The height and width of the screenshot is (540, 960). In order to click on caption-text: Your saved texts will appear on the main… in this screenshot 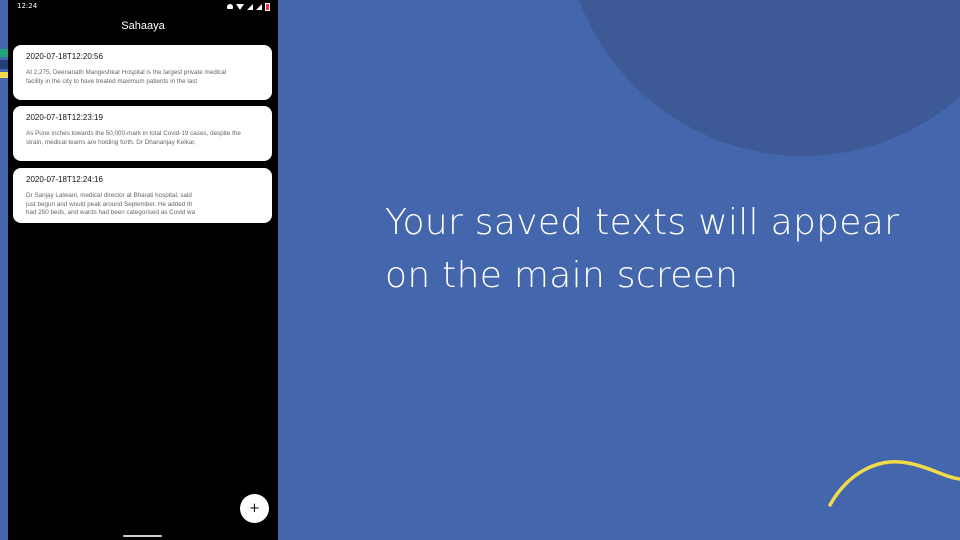, I will do `click(642, 249)`.